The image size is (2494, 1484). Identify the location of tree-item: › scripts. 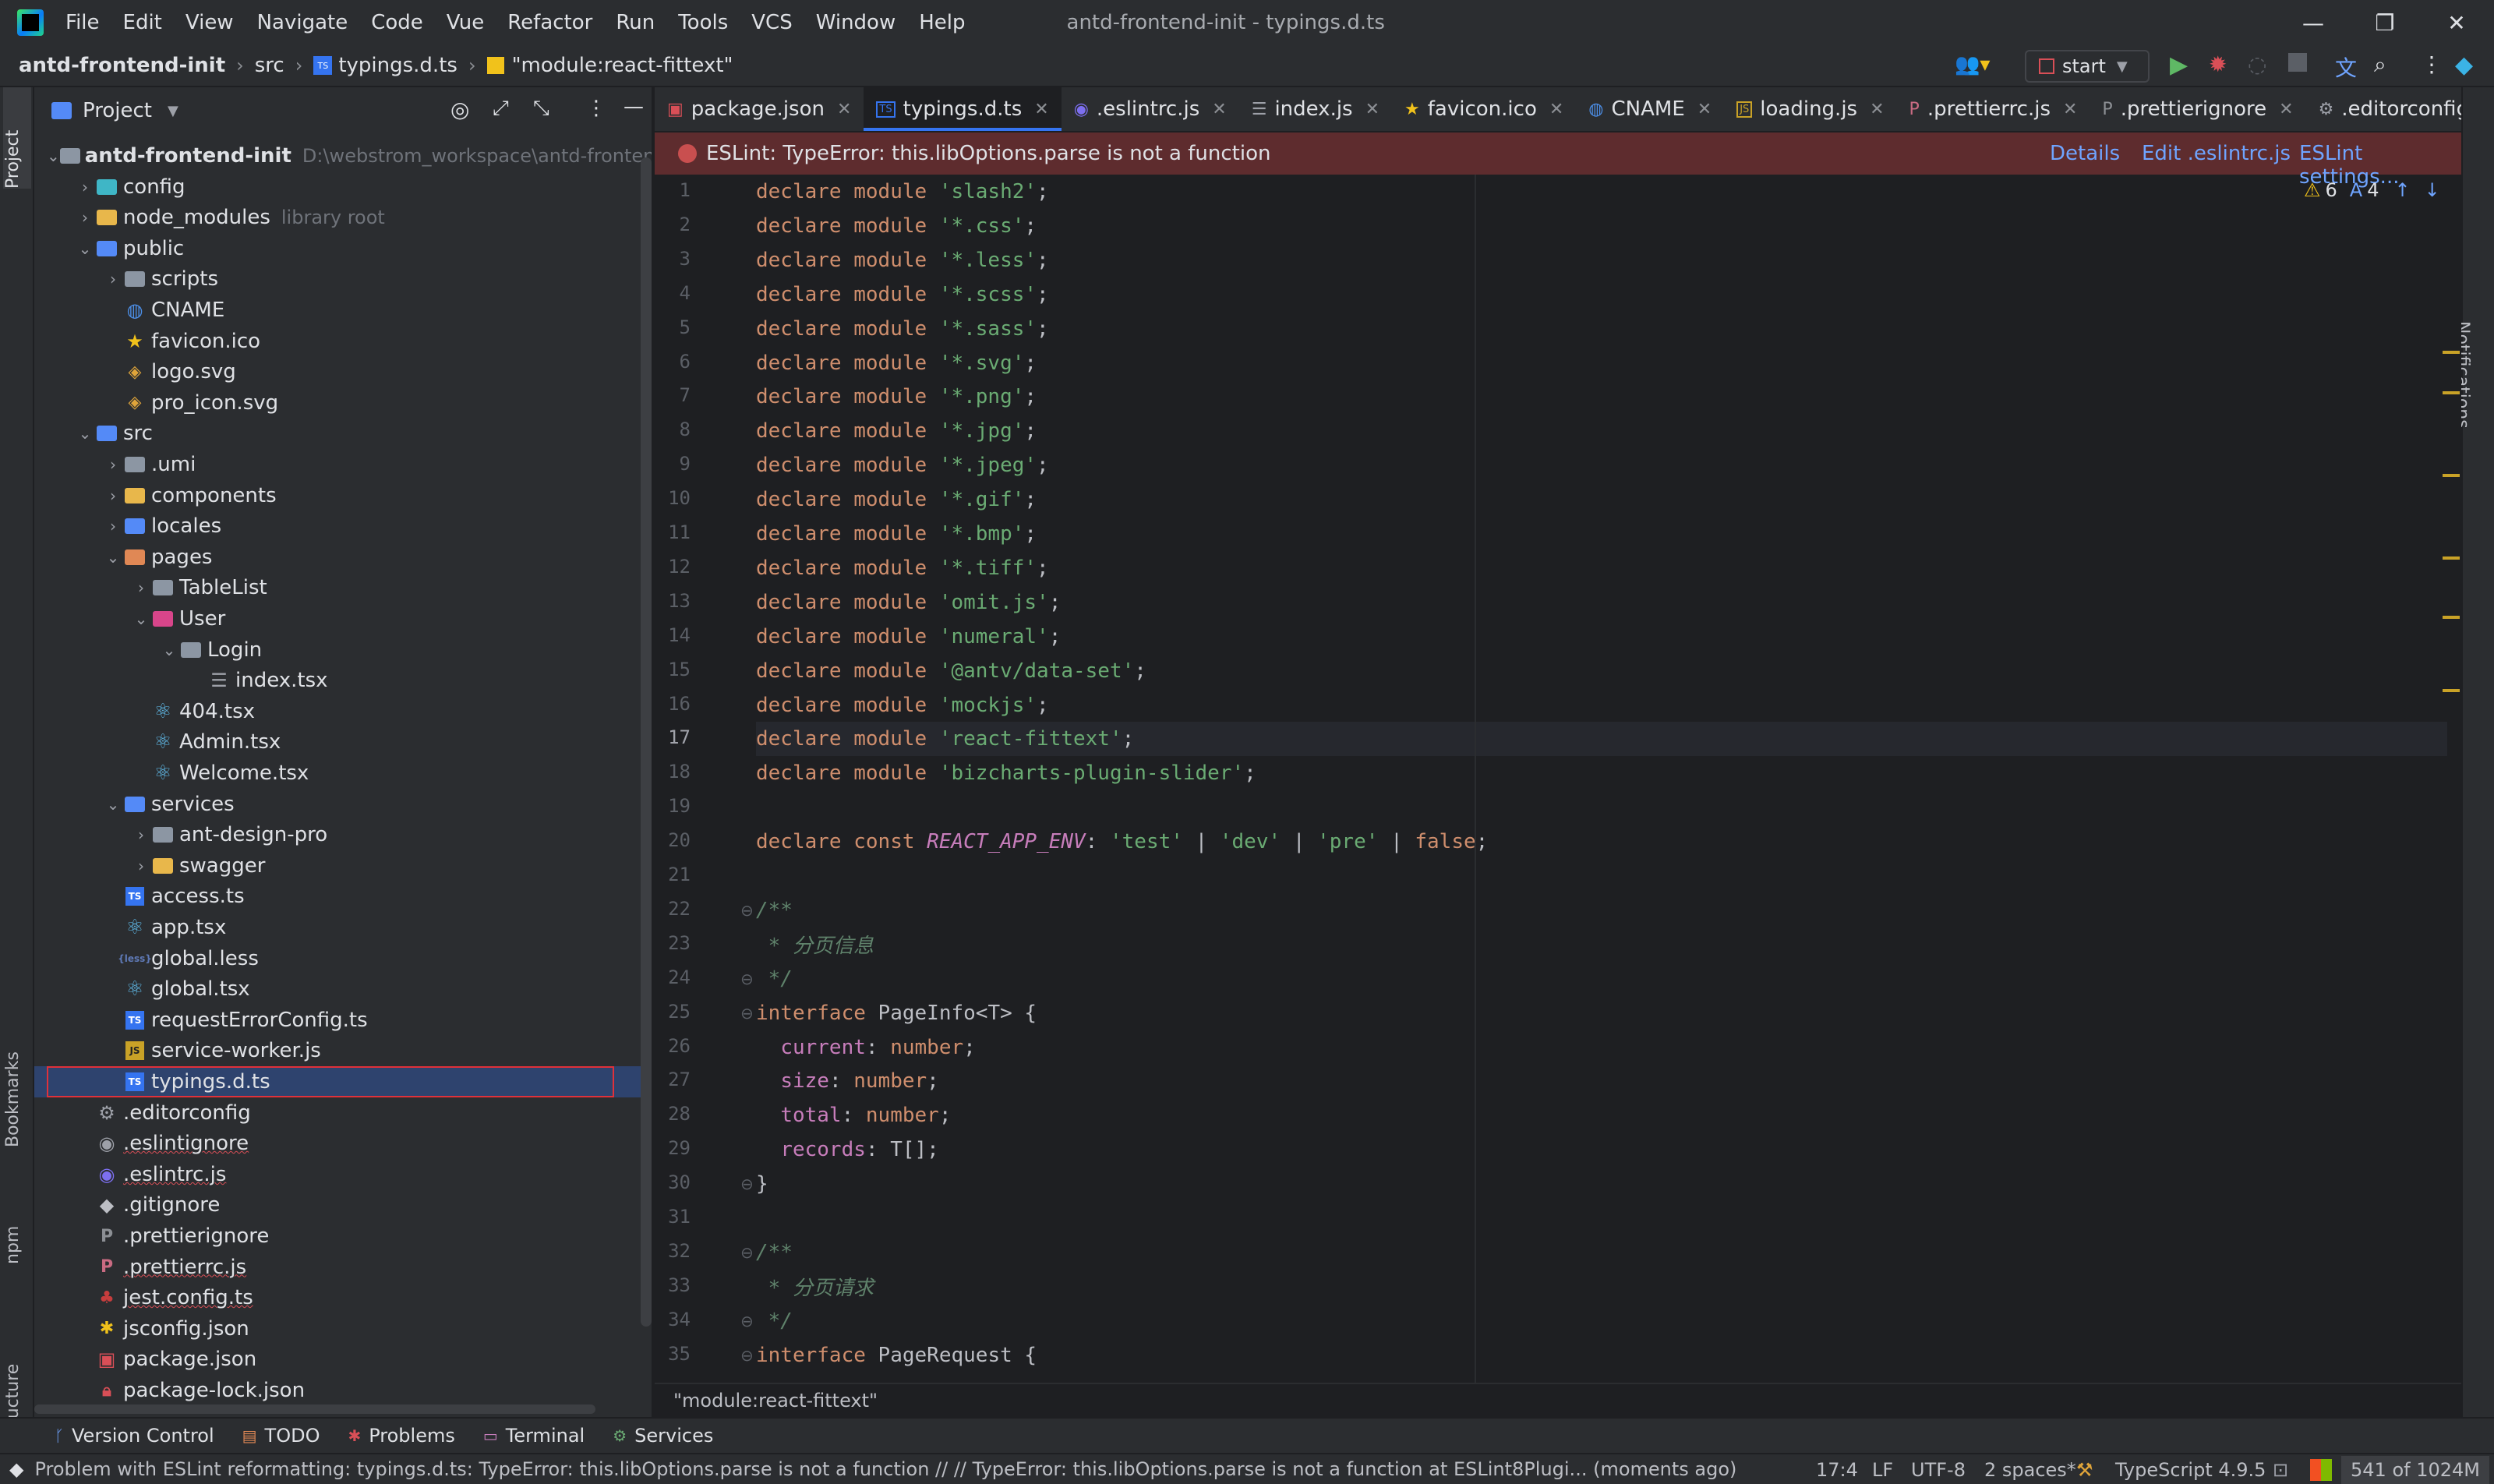
(343, 279).